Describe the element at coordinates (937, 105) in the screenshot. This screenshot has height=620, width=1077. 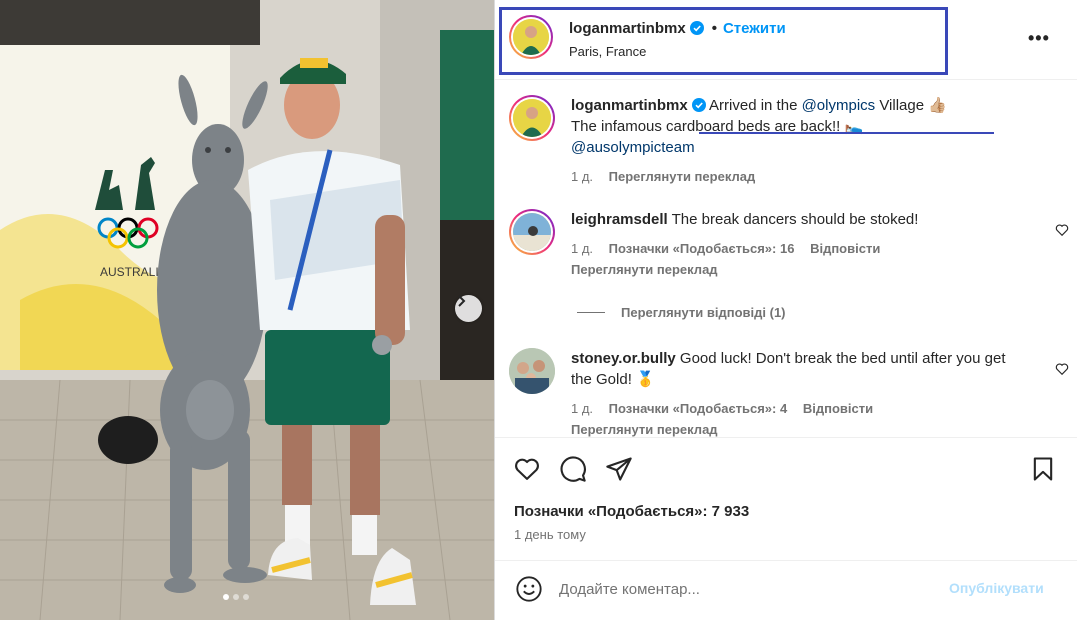
I see `thumbs-up-emoji: 👍🏼` at that location.